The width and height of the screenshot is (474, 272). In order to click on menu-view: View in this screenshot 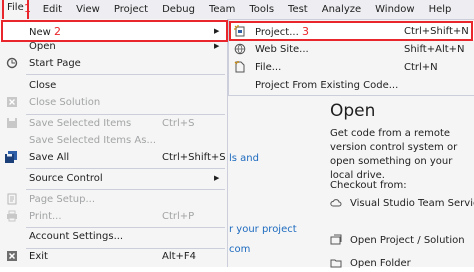, I will do `click(88, 9)`.